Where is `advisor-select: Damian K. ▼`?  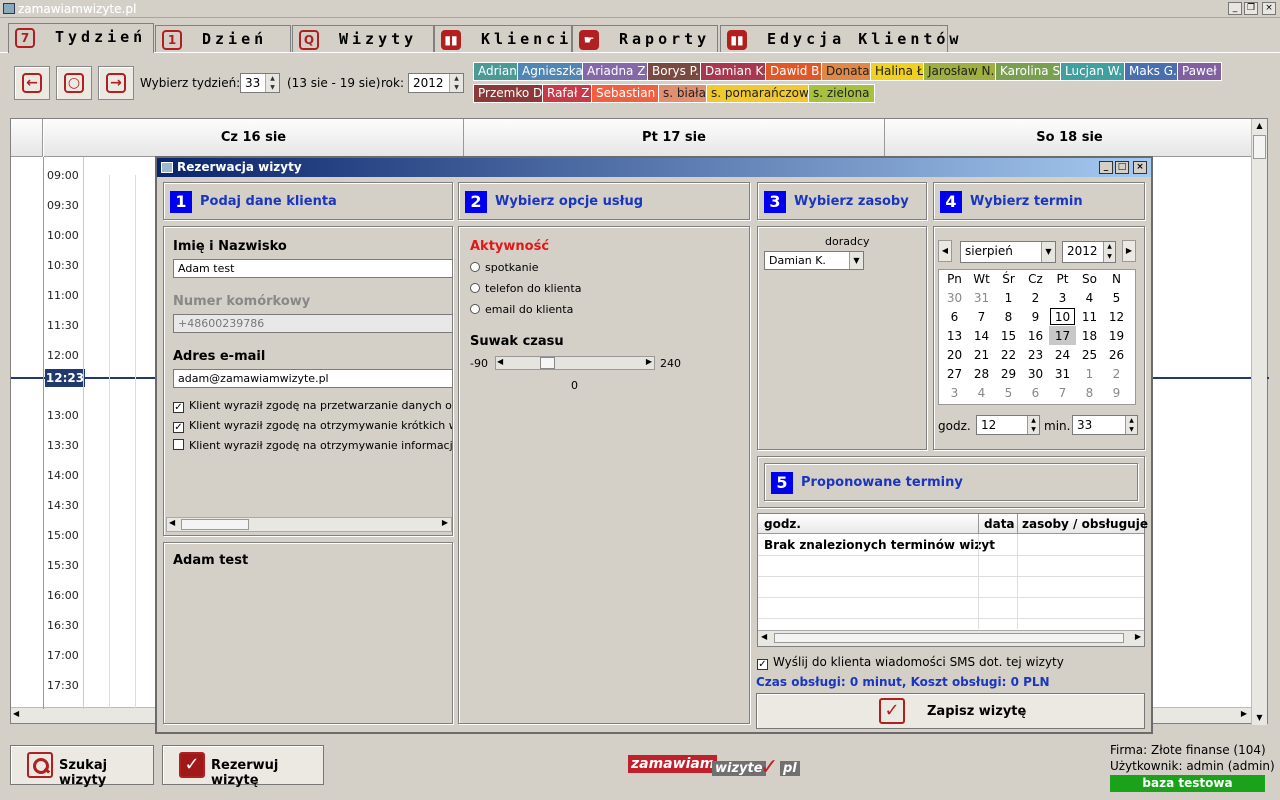
advisor-select: Damian K. ▼ is located at coordinates (814, 260).